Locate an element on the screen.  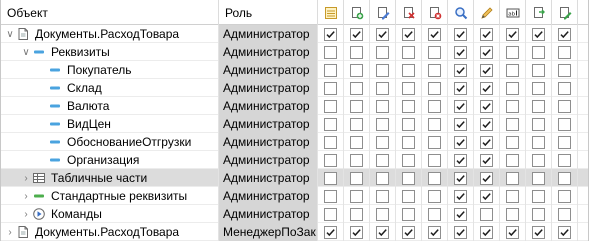
tree-row: ∨ Документы.РасходТовара Администратор is located at coordinates (294, 34).